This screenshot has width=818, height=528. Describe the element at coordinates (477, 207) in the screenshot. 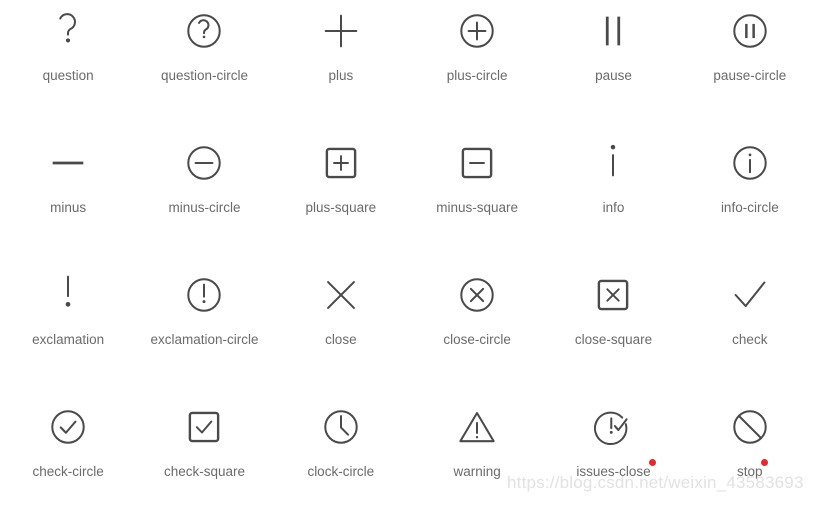

I see `icon-label-minus-square: minus-square` at that location.